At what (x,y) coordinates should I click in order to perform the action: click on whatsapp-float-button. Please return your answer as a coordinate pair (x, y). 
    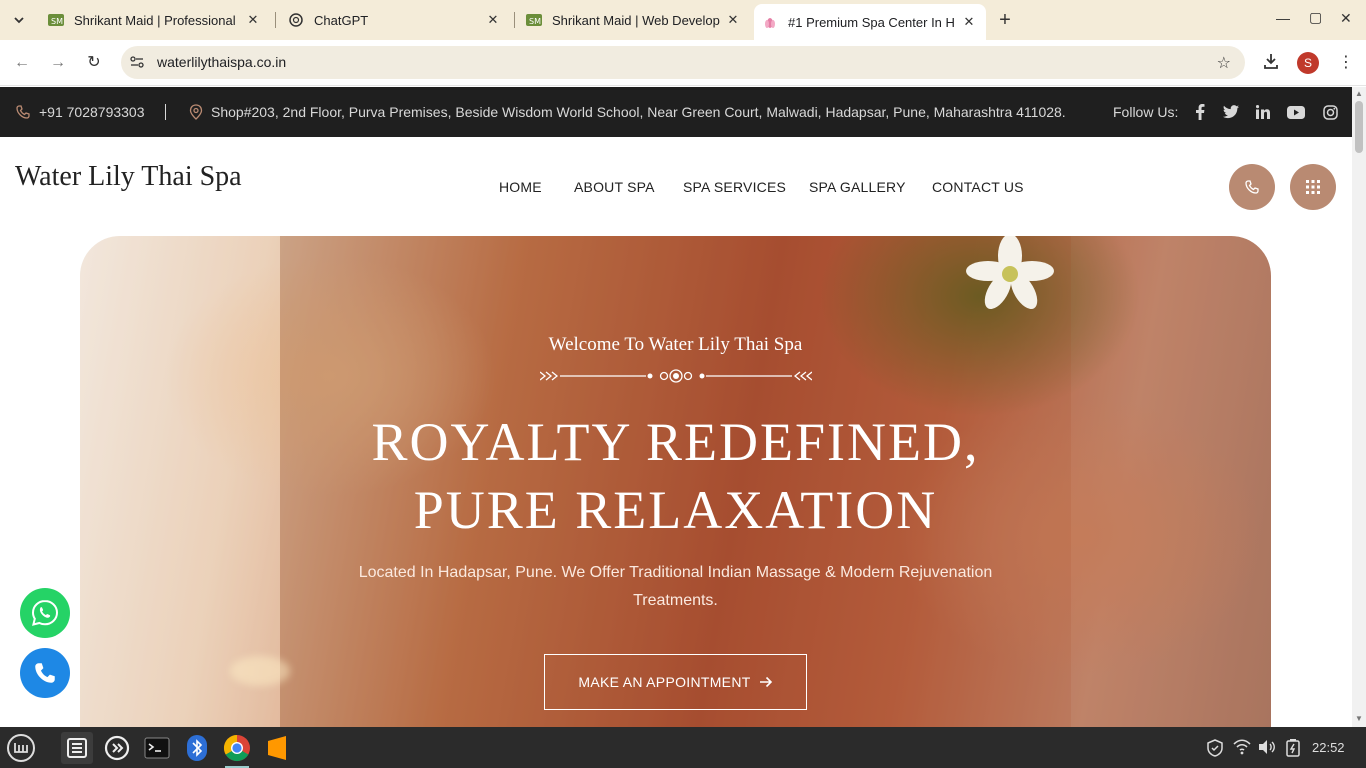
    Looking at the image, I should click on (45, 613).